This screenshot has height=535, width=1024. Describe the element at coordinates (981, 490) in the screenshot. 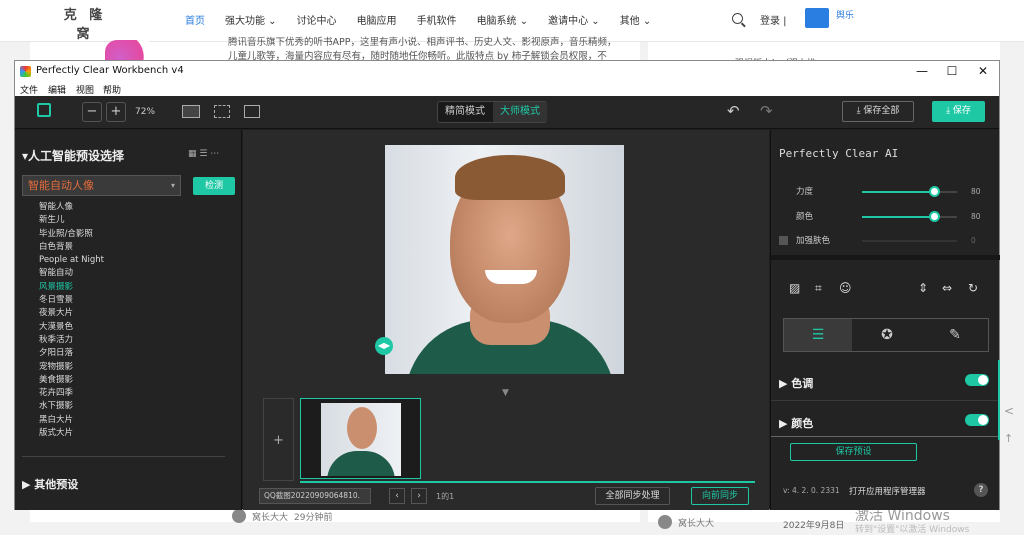

I see `help-icon: ?` at that location.